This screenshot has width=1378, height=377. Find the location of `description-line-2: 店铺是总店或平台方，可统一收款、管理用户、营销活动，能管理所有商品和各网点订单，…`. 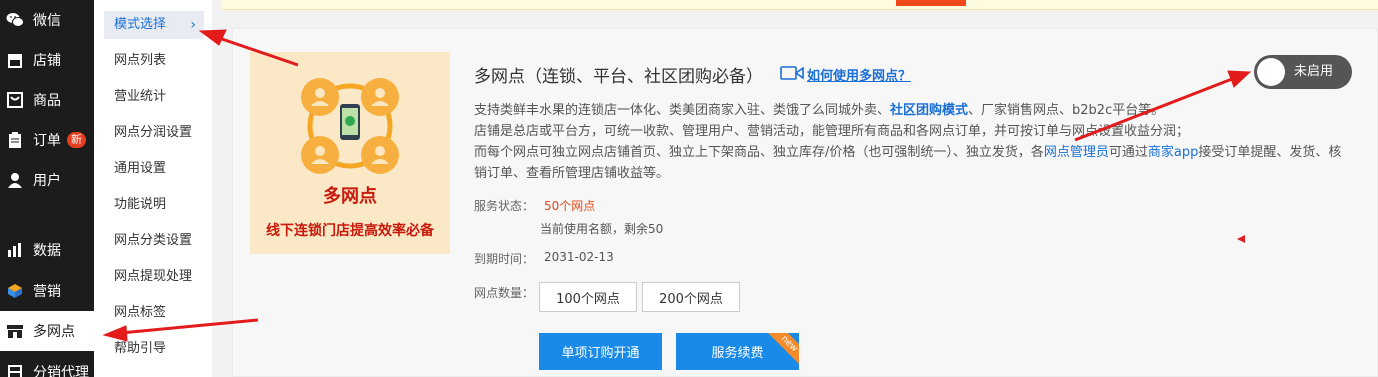

description-line-2: 店铺是总店或平台方，可统一收款、管理用户、营销活动，能管理所有商品和各网点订单，… is located at coordinates (832, 131).